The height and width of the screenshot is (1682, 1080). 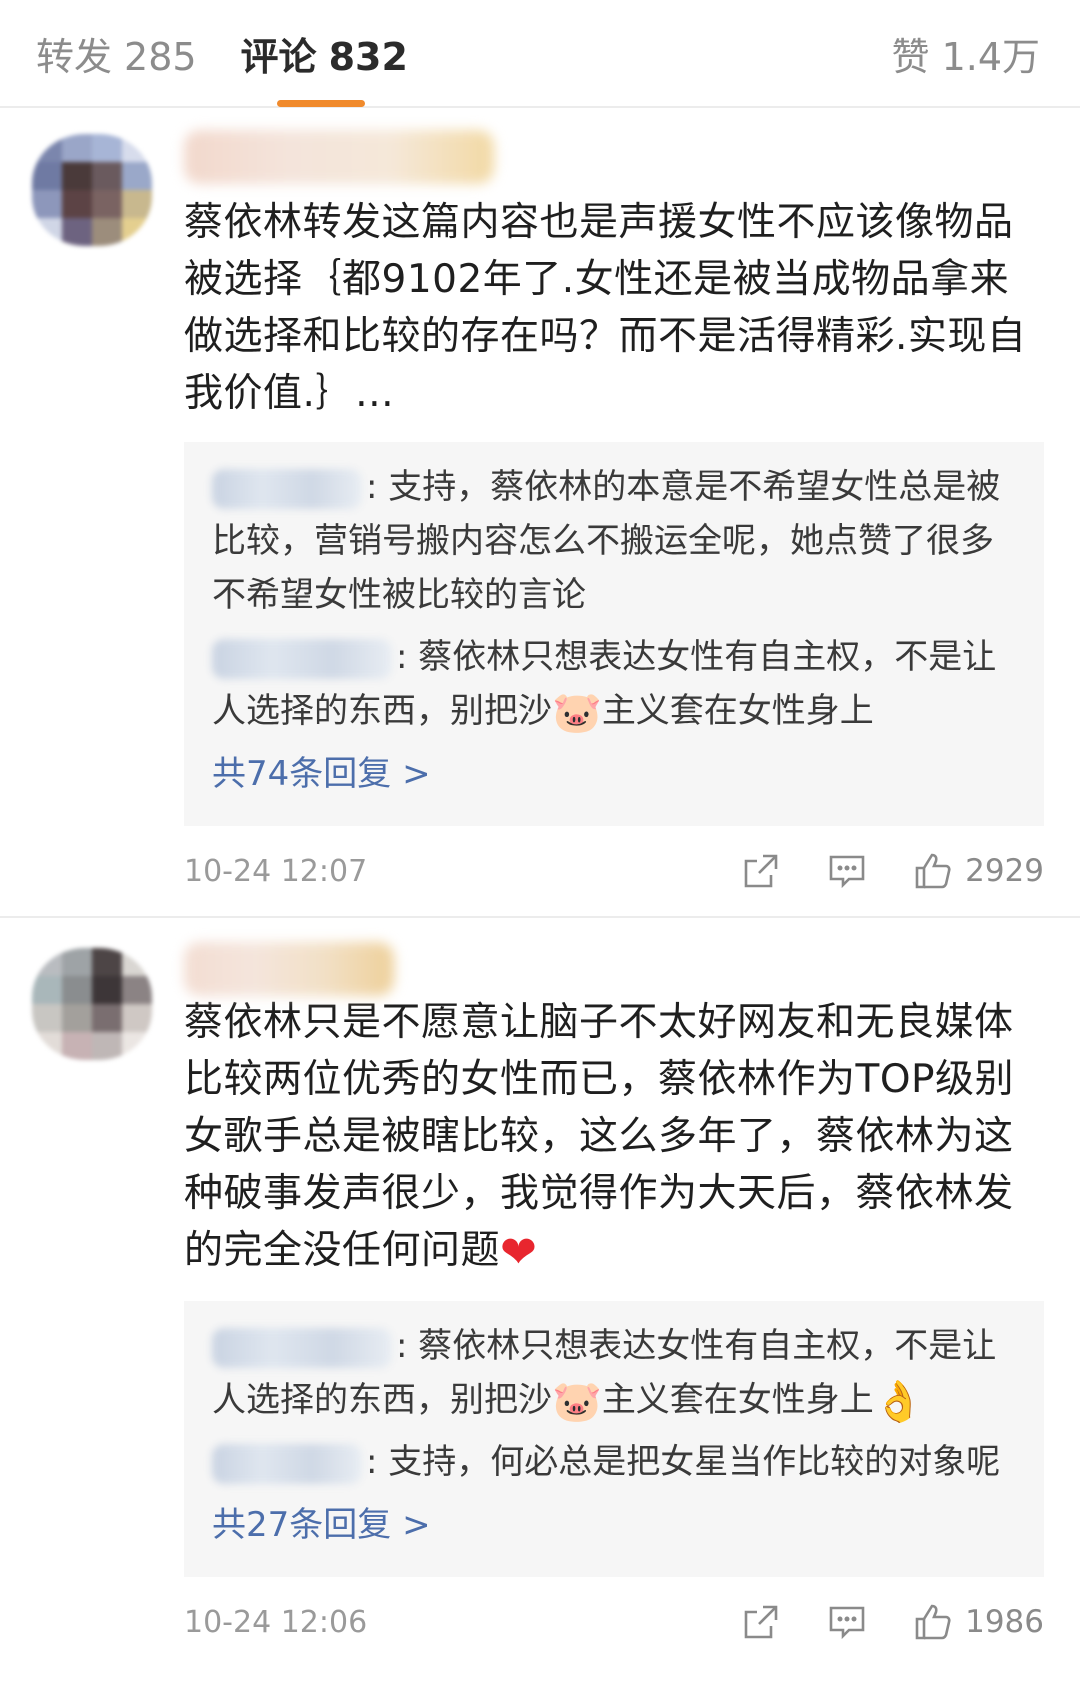 I want to click on comment-meta: 10-24 12:07 2929, so click(x=614, y=871).